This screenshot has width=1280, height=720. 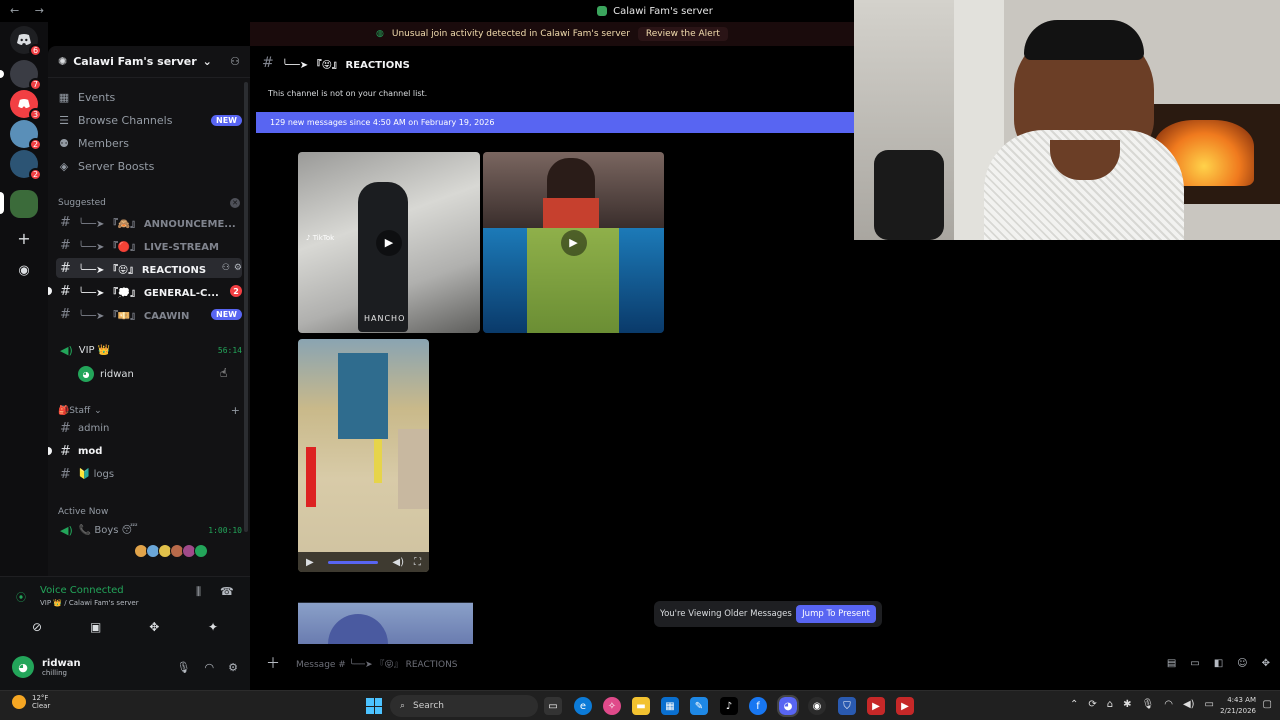 I want to click on progress-bar, so click(x=353, y=562).